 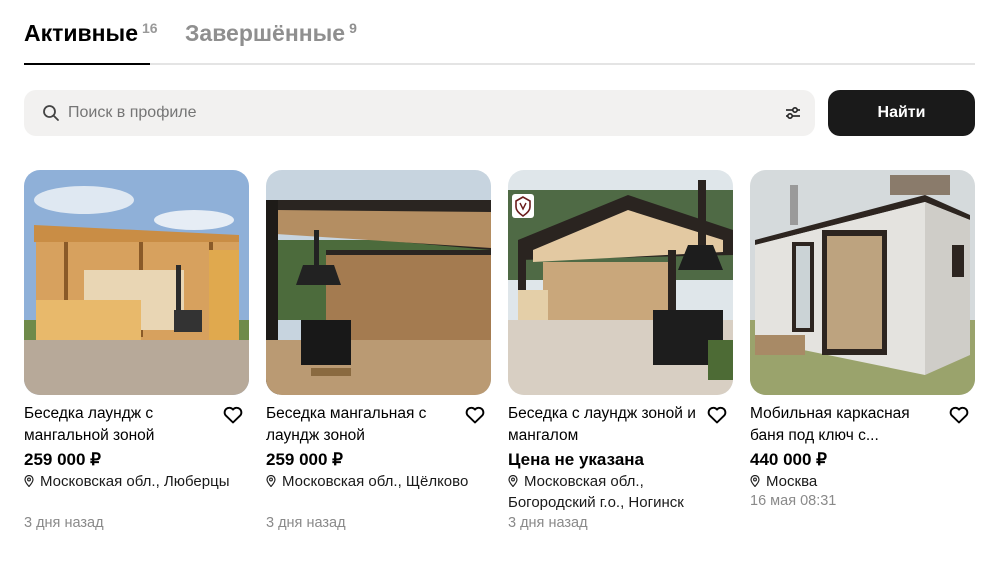 I want to click on listing-location: Московская обл., Щёлково, so click(x=378, y=481).